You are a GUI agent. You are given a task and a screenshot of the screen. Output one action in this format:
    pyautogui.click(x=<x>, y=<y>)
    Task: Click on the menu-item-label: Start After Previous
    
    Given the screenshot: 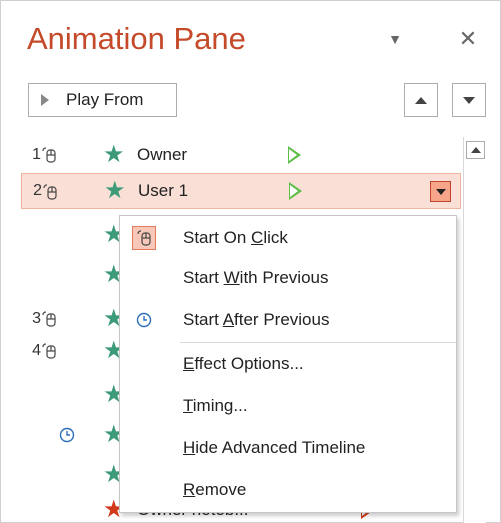 What is the action you would take?
    pyautogui.click(x=256, y=319)
    